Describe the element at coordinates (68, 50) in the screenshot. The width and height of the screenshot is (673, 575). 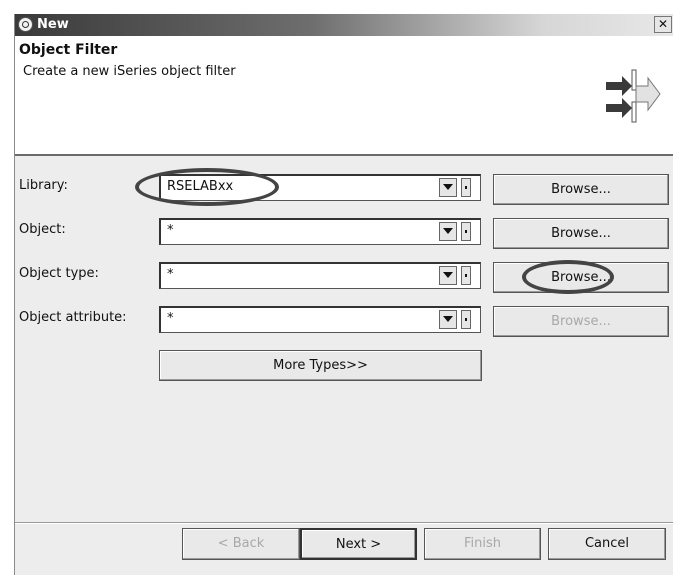
I see `page-title: Object Filter` at that location.